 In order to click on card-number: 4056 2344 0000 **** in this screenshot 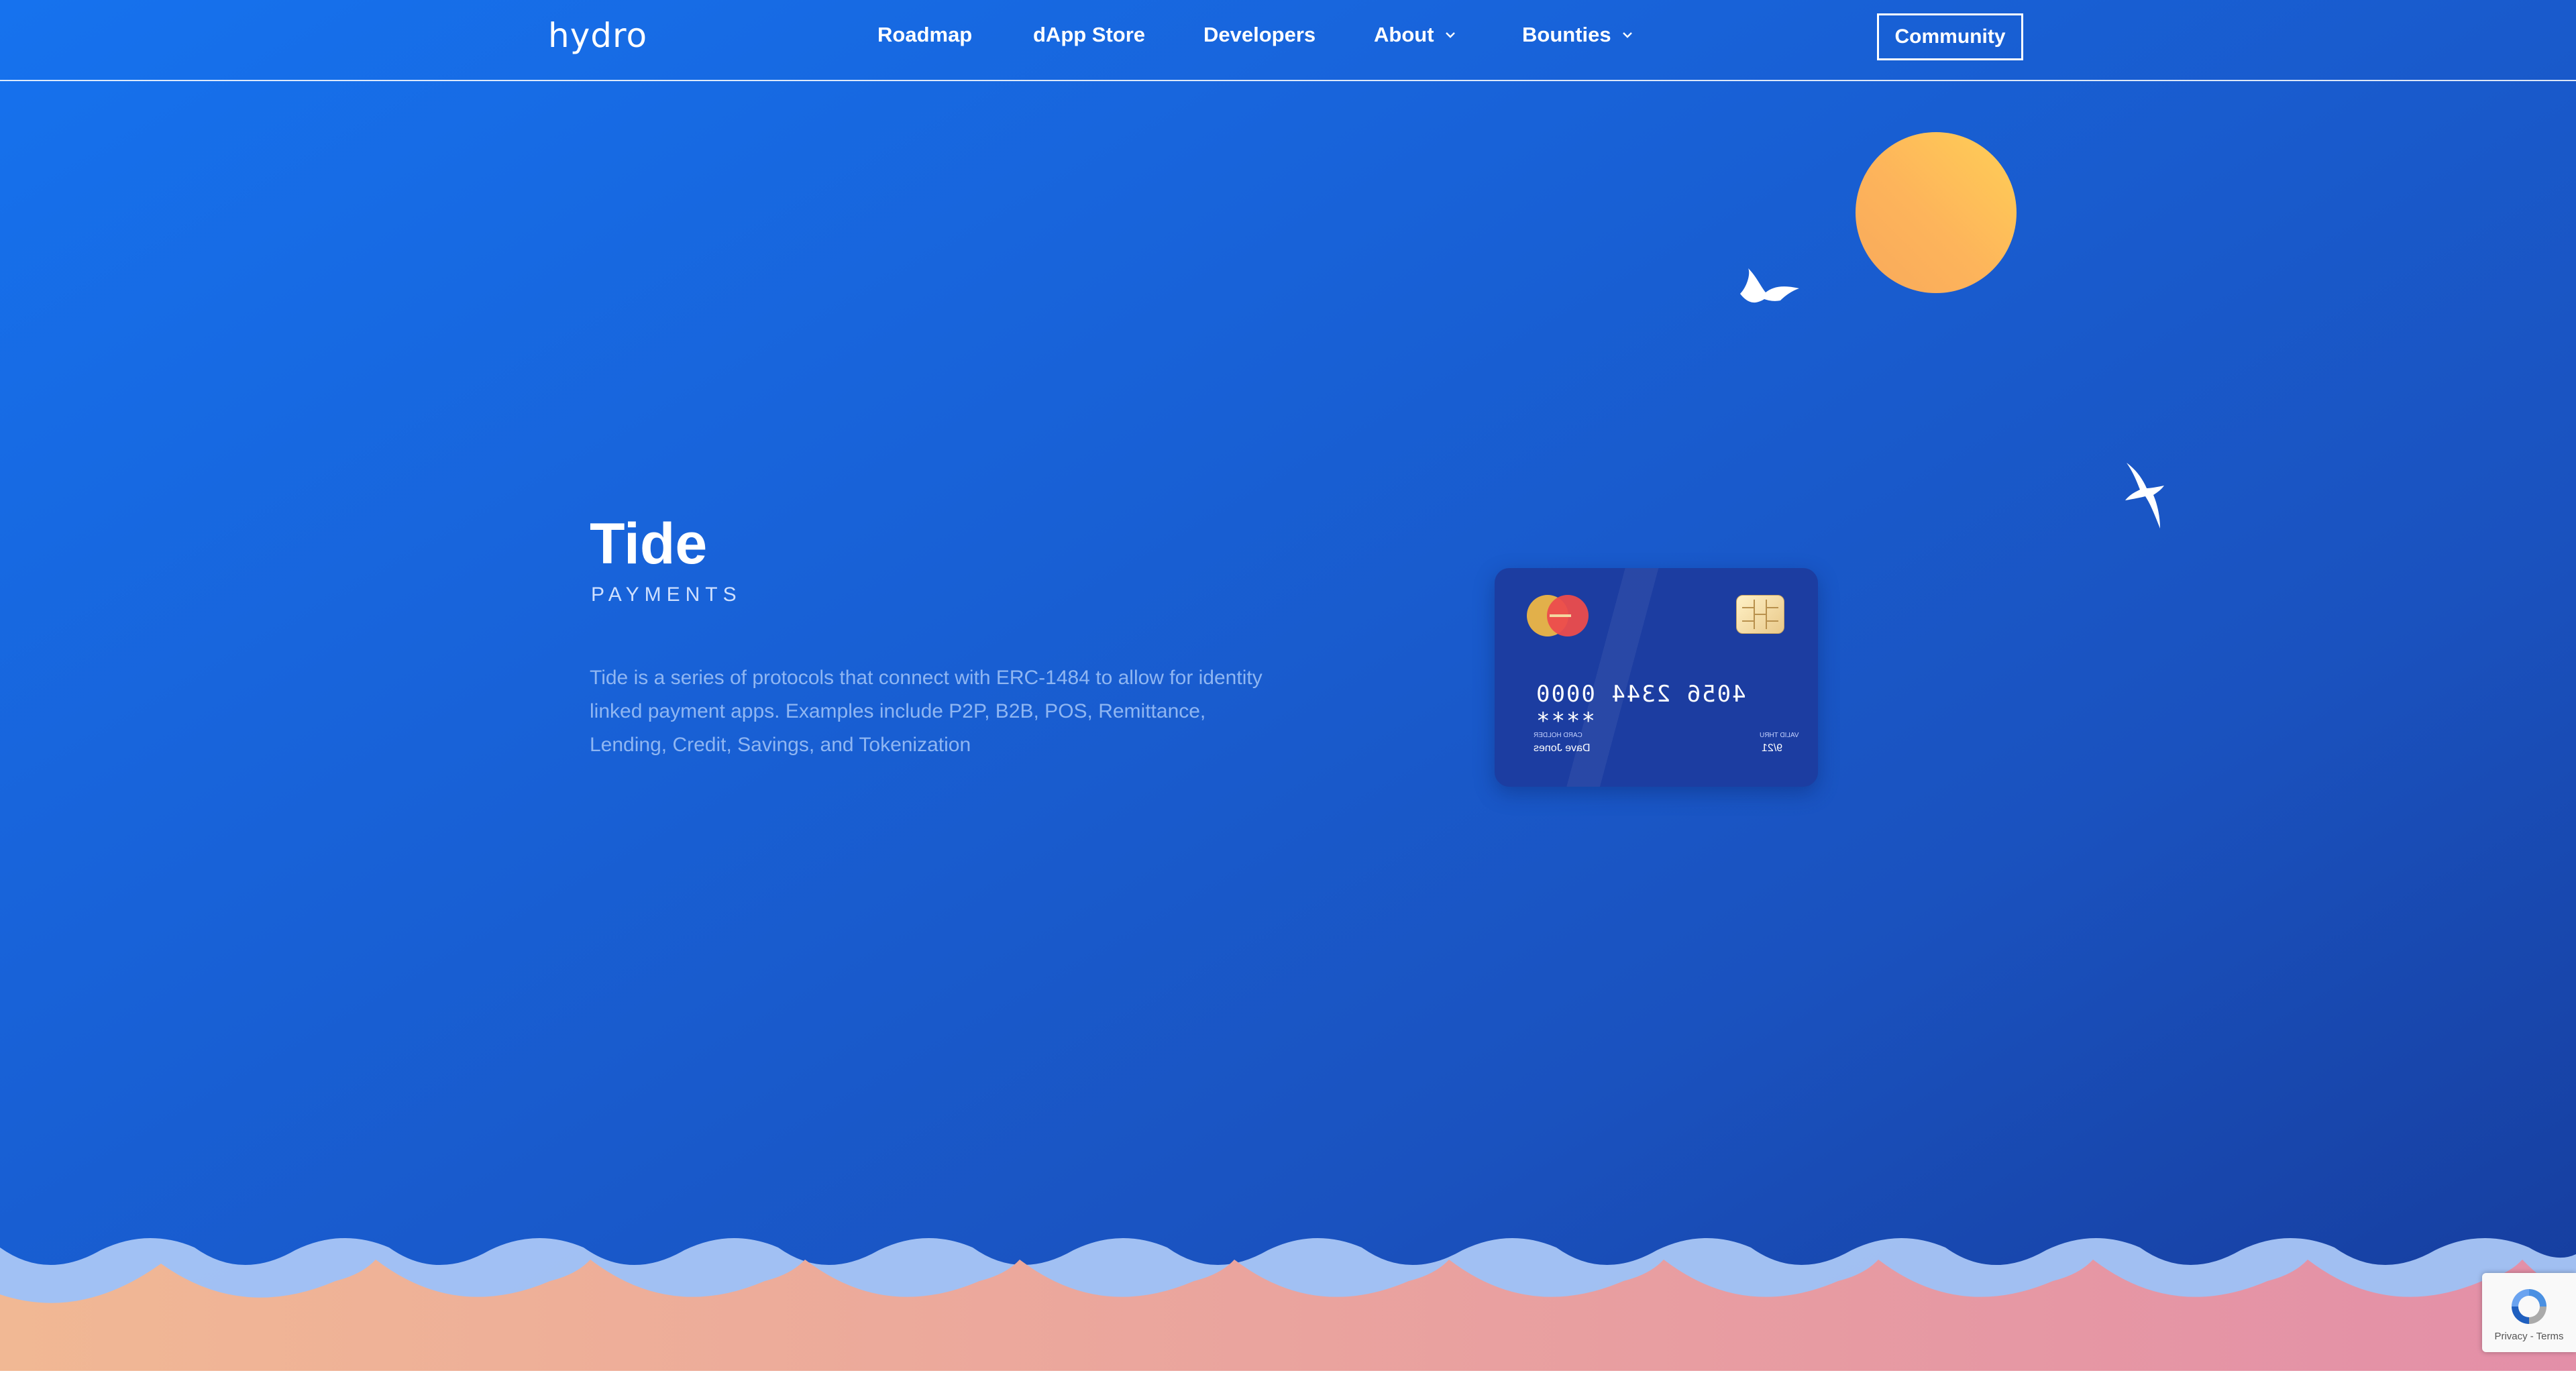, I will do `click(1640, 707)`.